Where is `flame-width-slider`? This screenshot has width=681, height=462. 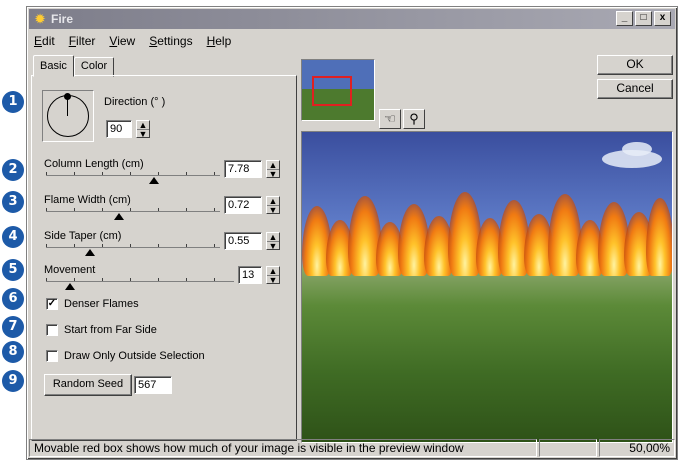
flame-width-slider is located at coordinates (133, 210).